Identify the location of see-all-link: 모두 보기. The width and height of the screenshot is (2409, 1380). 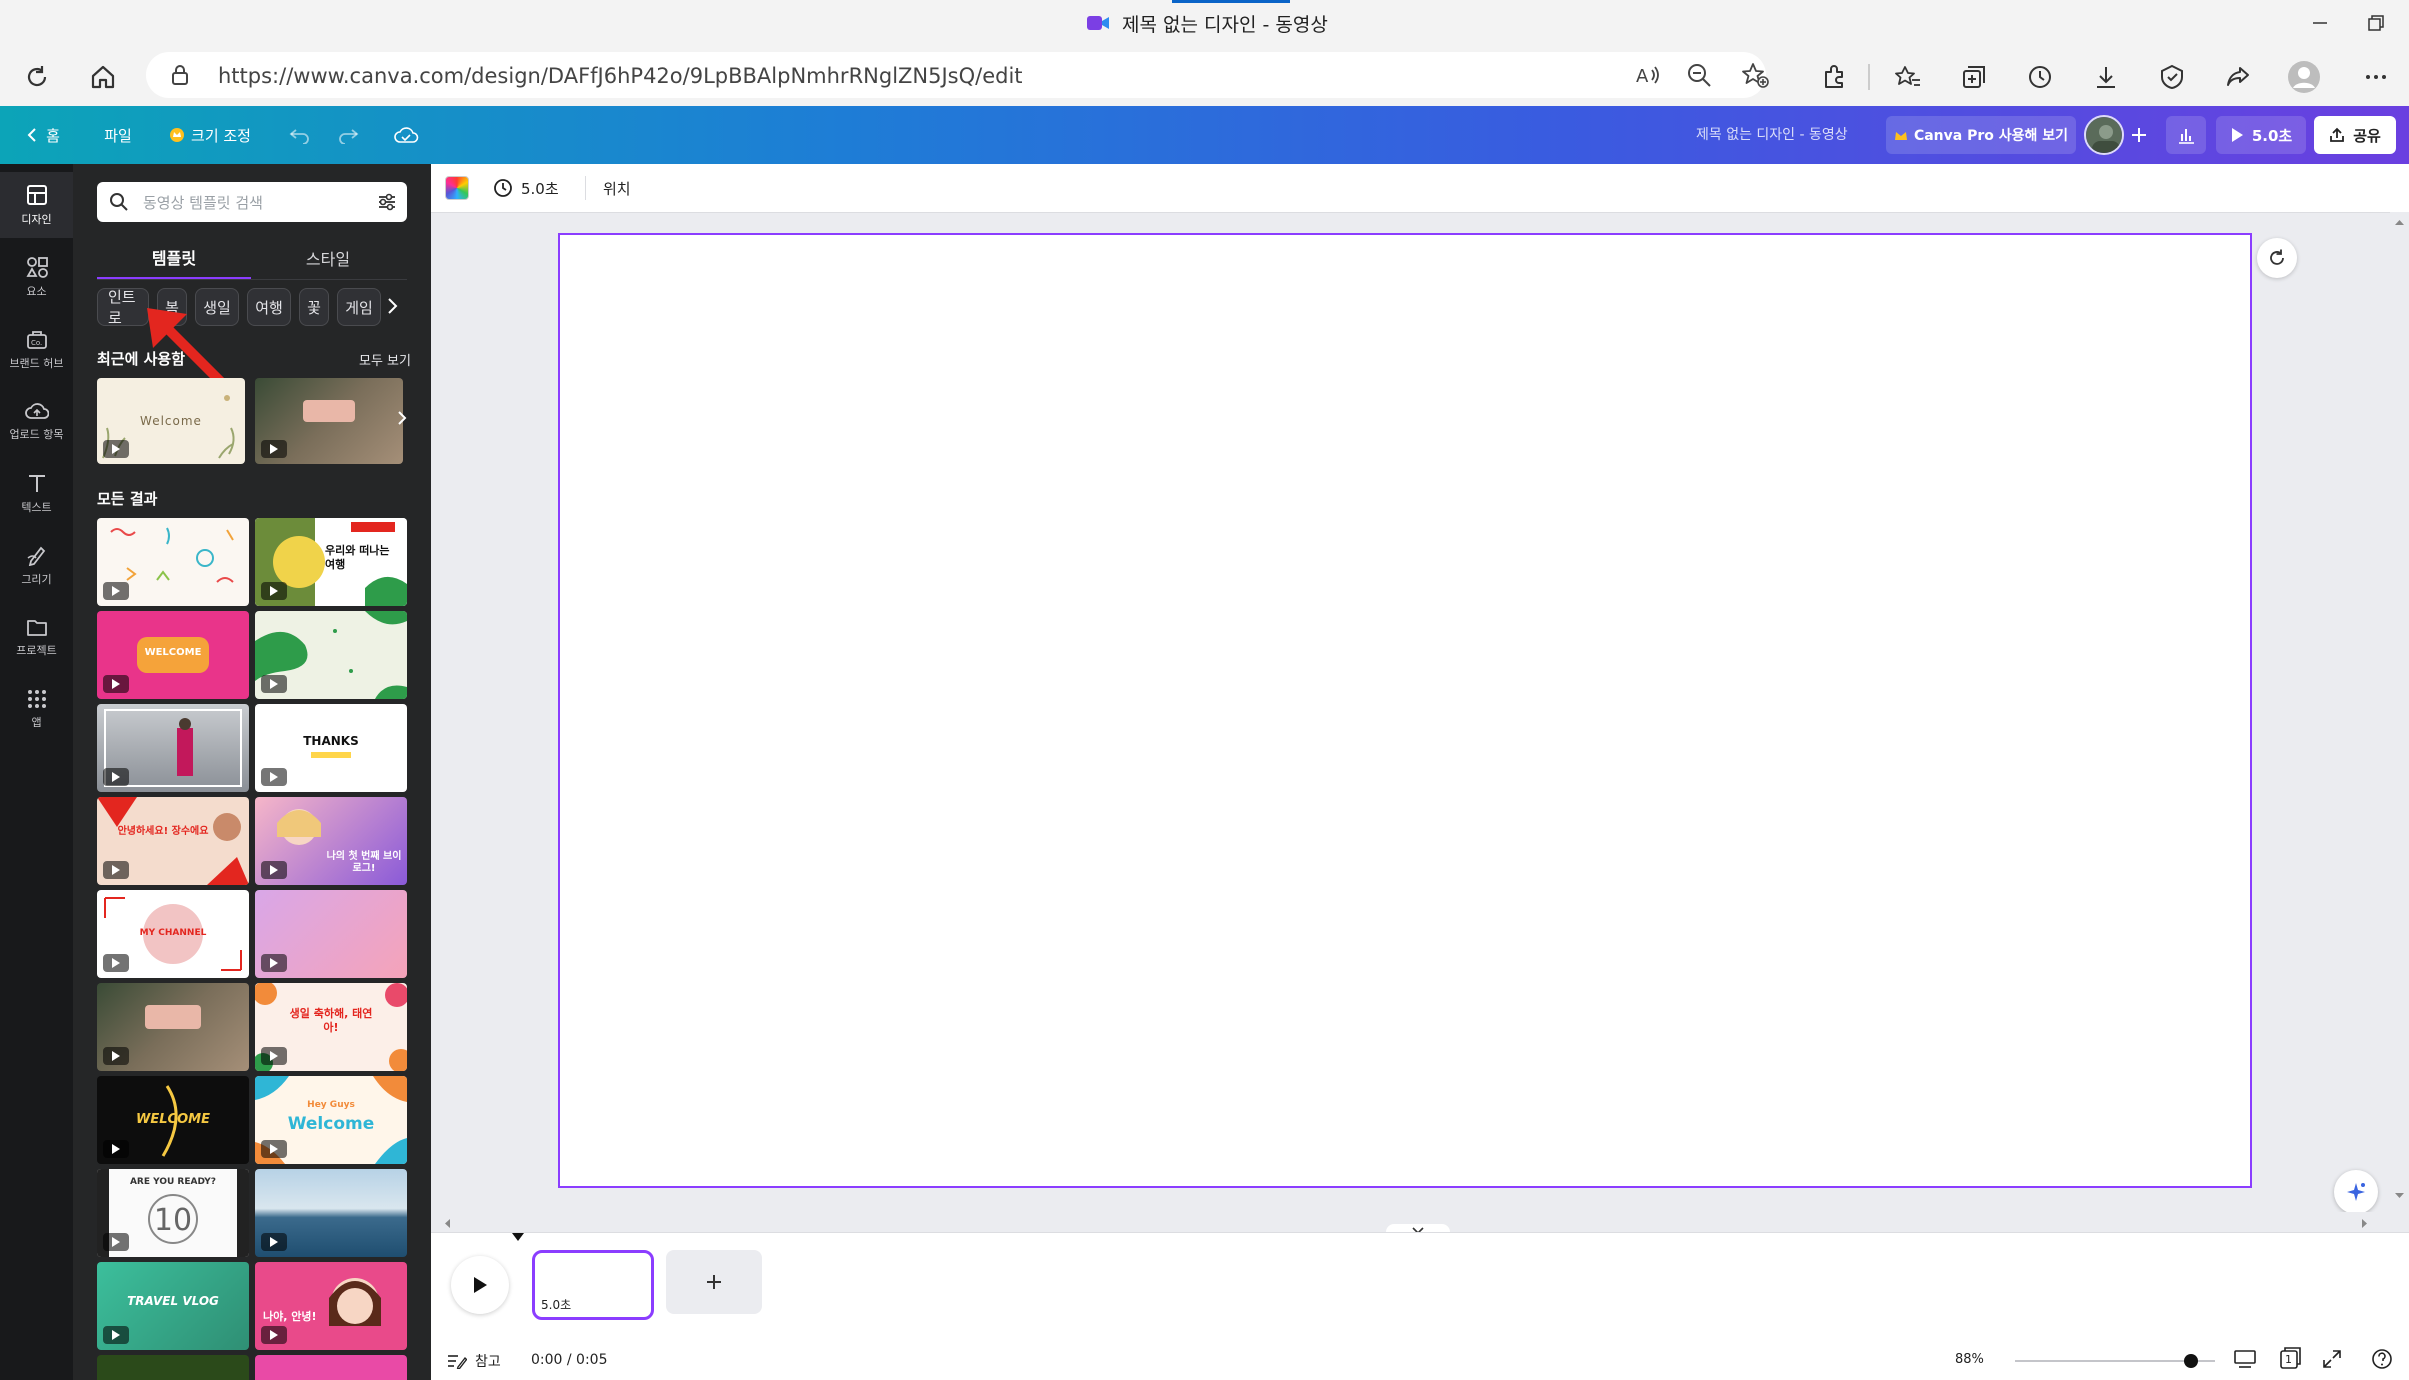
(385, 359).